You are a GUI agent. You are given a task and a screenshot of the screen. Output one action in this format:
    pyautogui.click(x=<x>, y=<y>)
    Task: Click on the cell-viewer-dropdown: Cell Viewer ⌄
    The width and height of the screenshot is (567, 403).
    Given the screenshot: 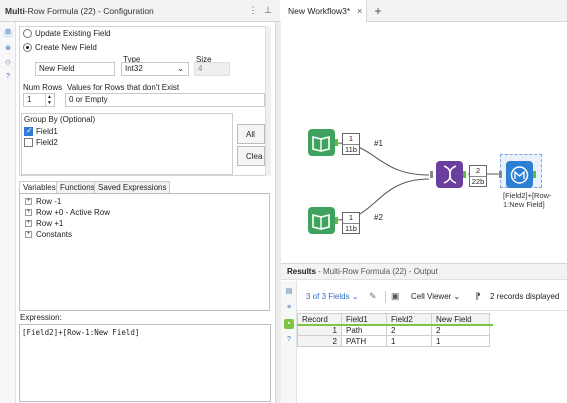 What is the action you would take?
    pyautogui.click(x=435, y=296)
    